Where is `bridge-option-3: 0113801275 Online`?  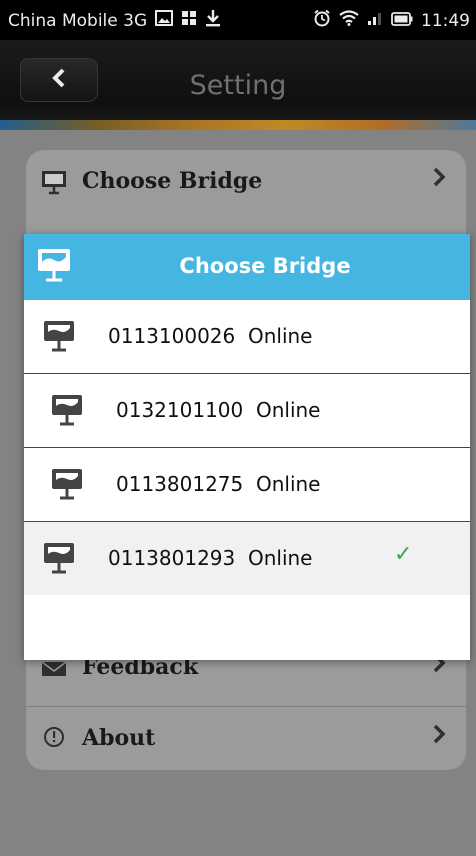 bridge-option-3: 0113801275 Online is located at coordinates (247, 485).